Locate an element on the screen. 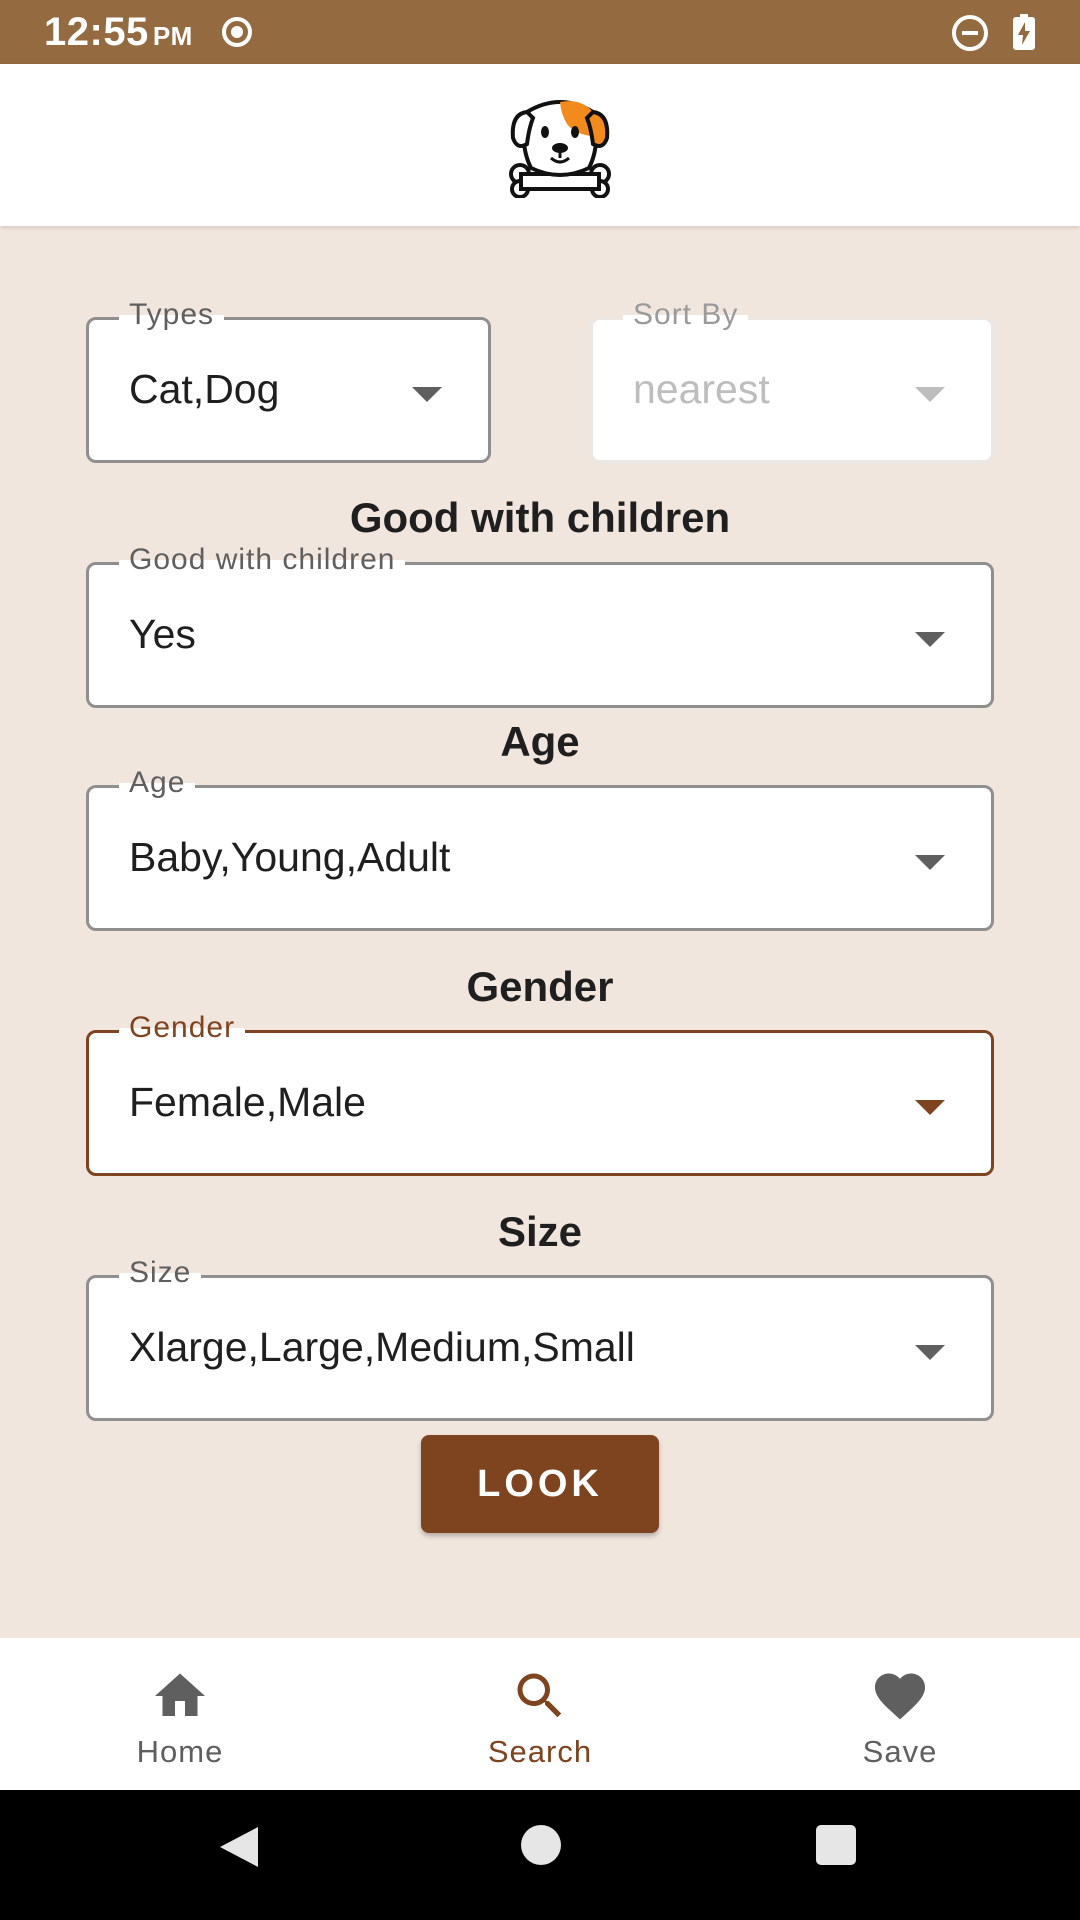 The width and height of the screenshot is (1080, 1920). heart-icon is located at coordinates (900, 1696).